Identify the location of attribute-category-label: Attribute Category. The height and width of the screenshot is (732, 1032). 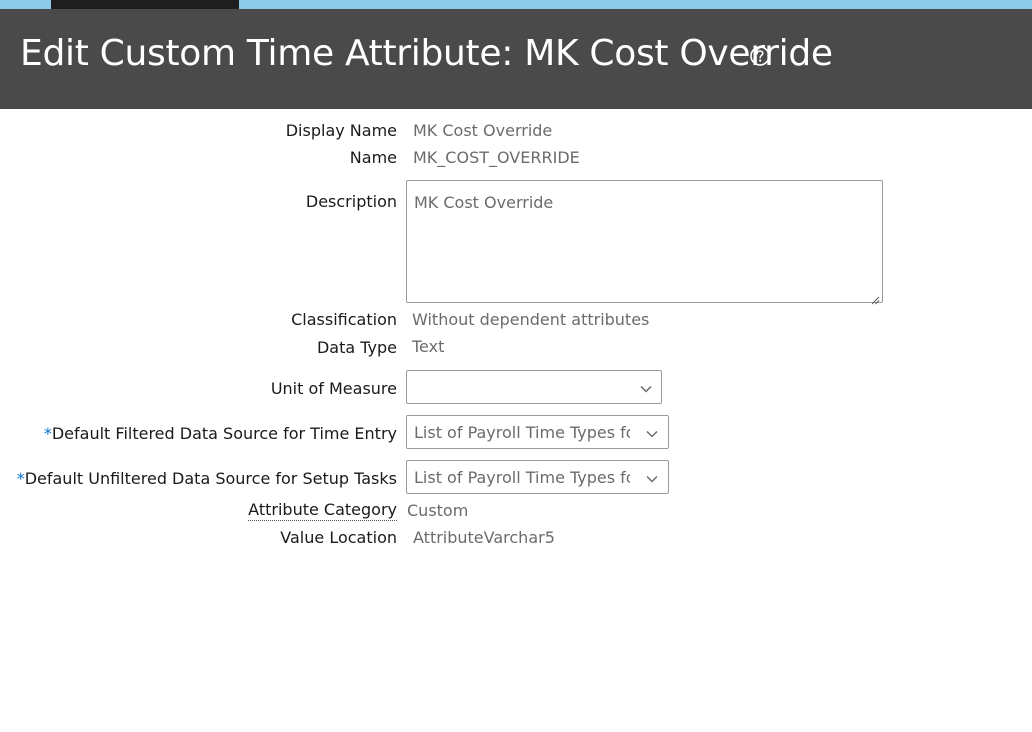
(322, 510).